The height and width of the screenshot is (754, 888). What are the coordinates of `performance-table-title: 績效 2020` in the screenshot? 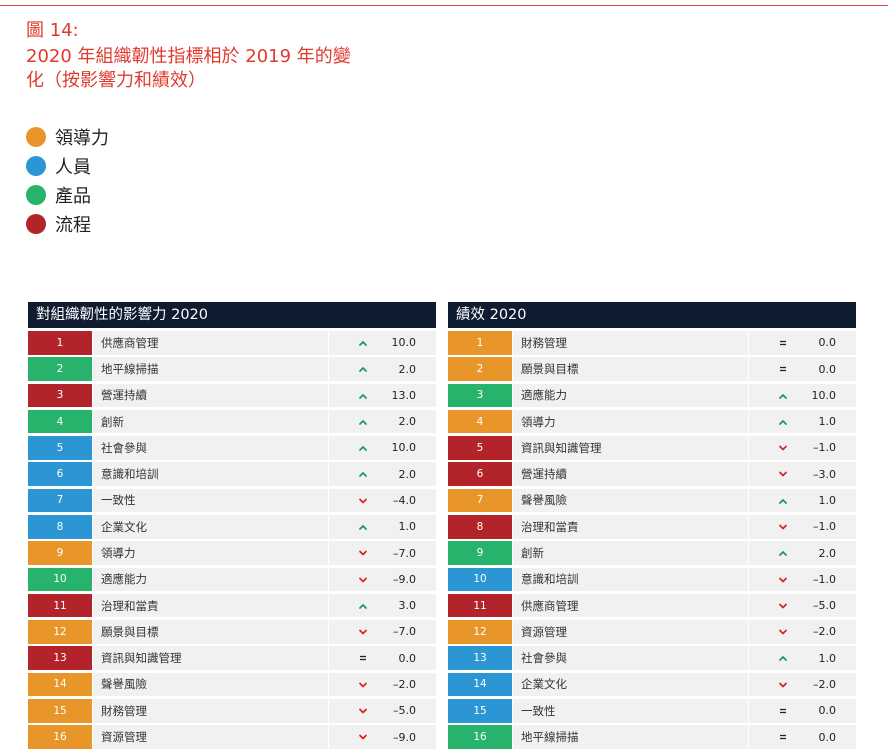 It's located at (652, 315).